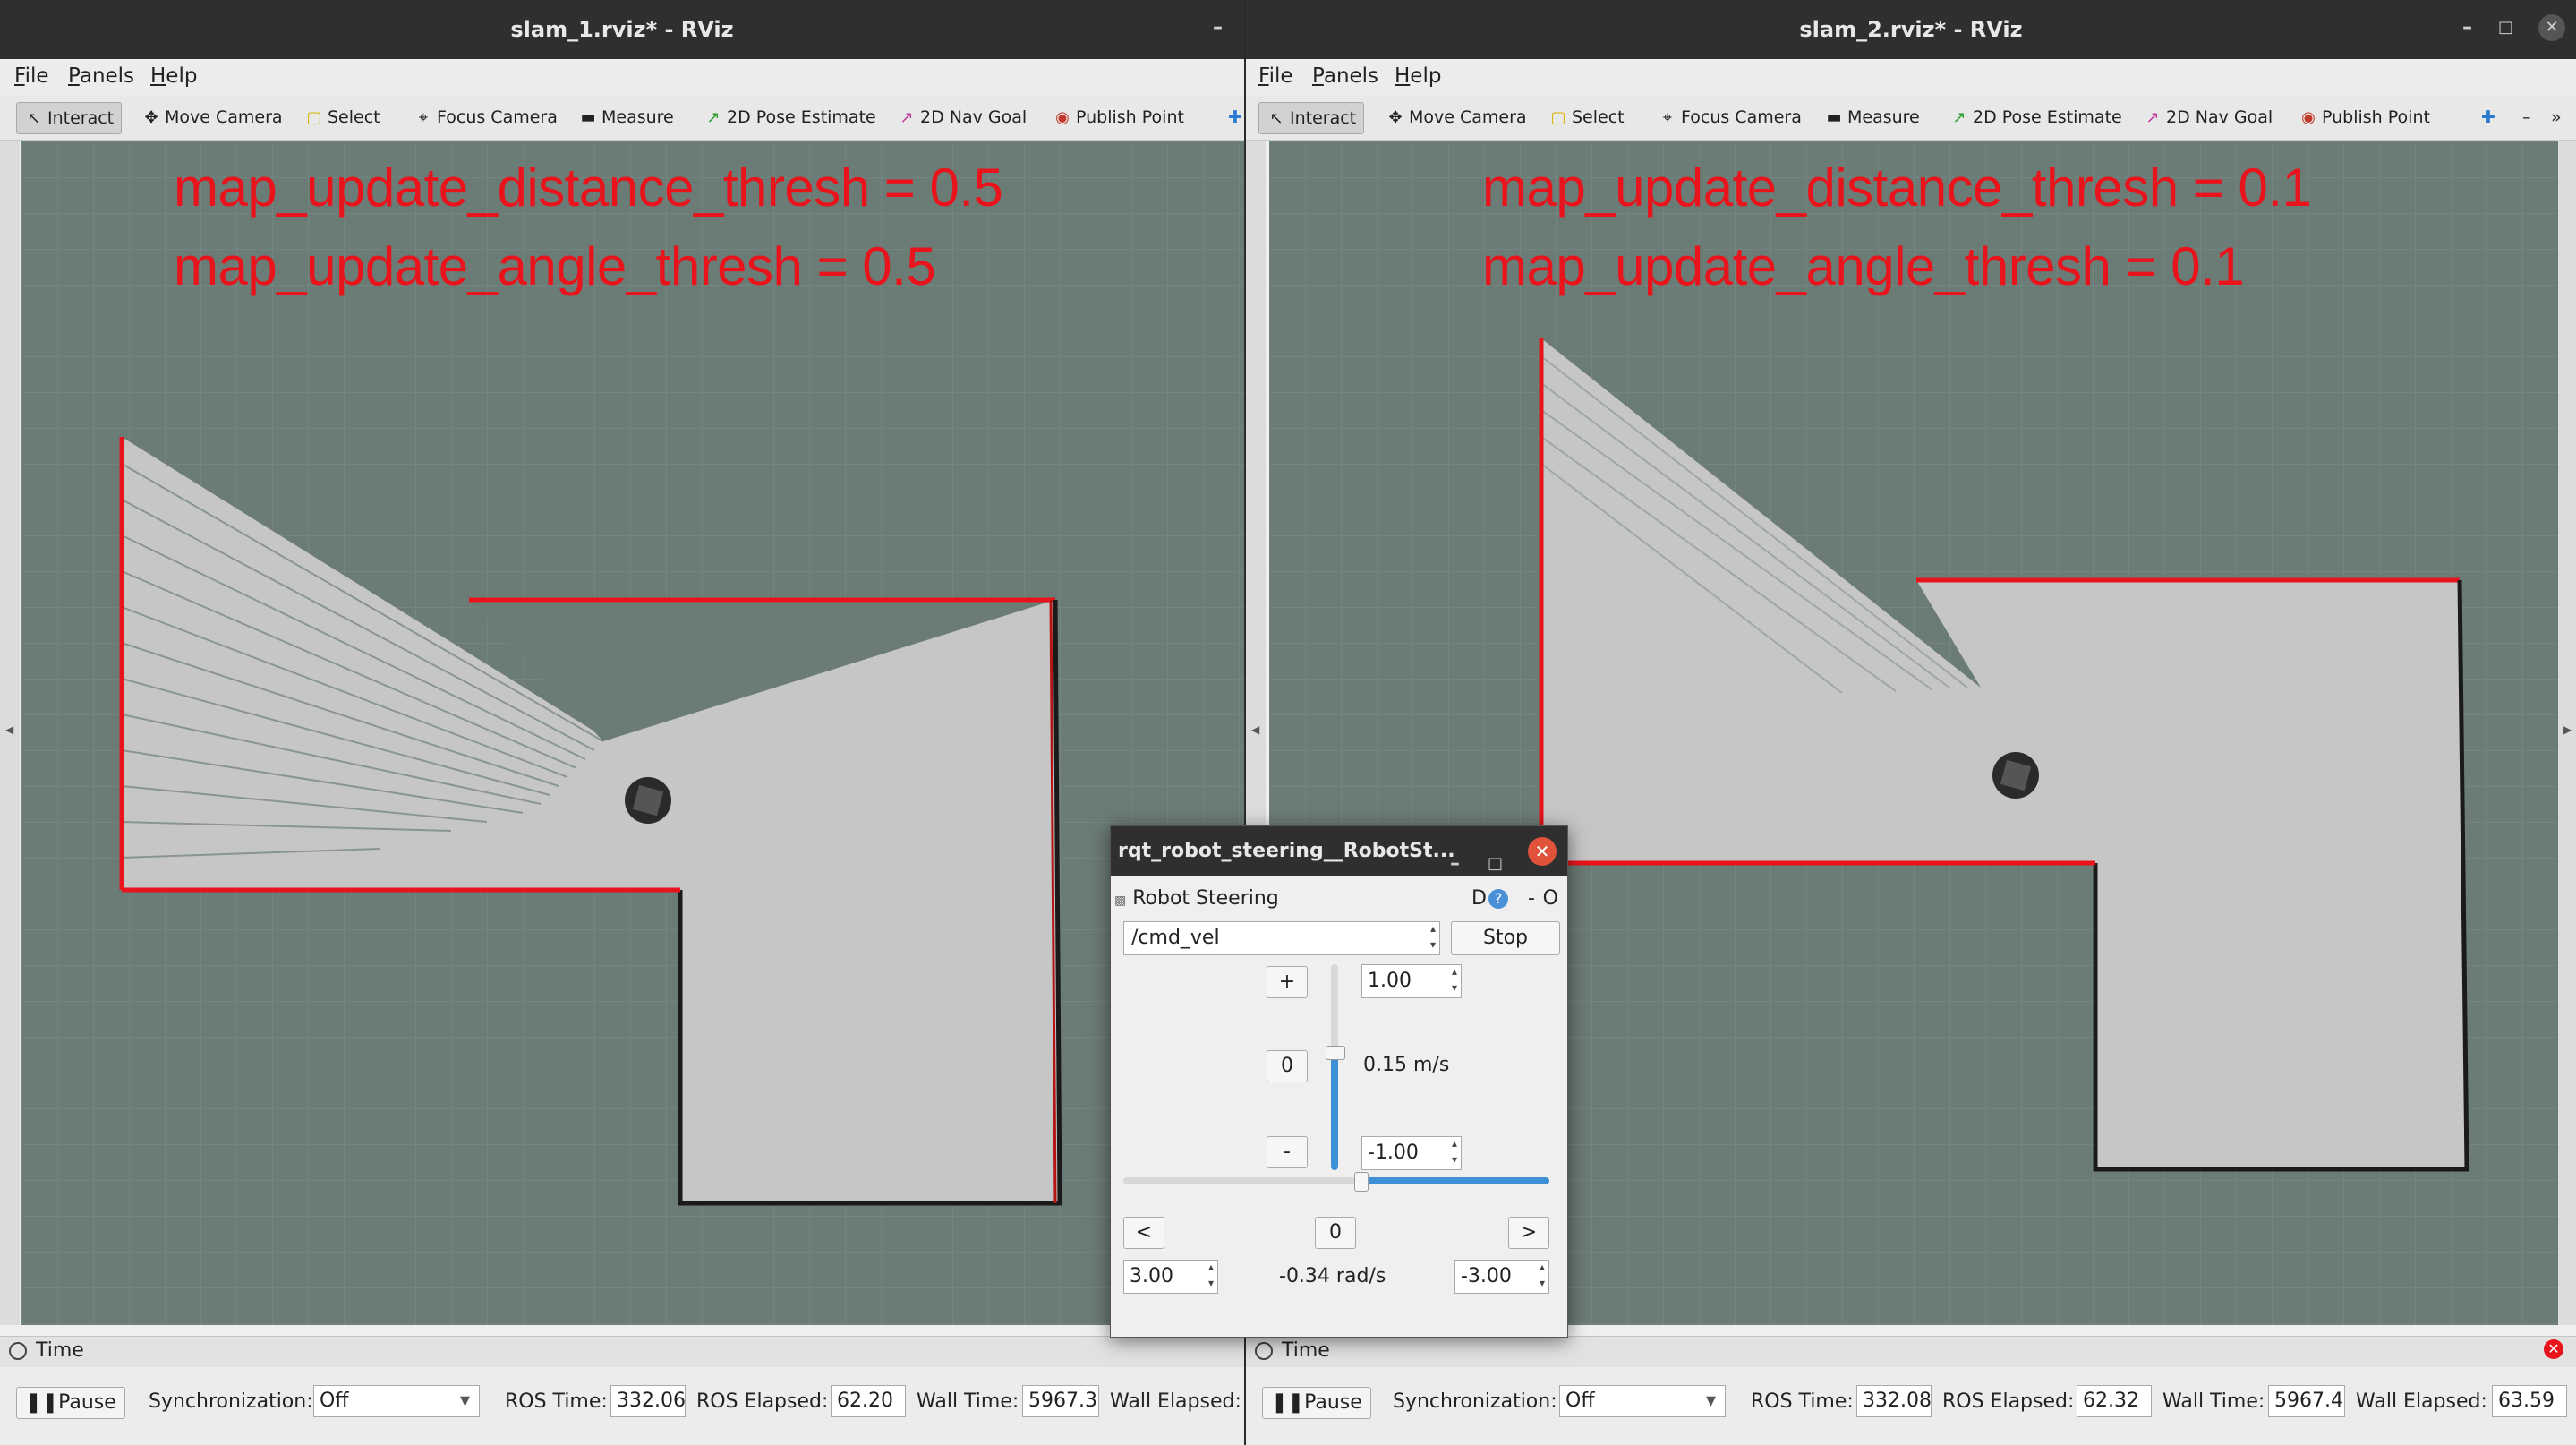 The image size is (2576, 1445). What do you see at coordinates (1288, 1402) in the screenshot?
I see `pause-icon: ❚❚` at bounding box center [1288, 1402].